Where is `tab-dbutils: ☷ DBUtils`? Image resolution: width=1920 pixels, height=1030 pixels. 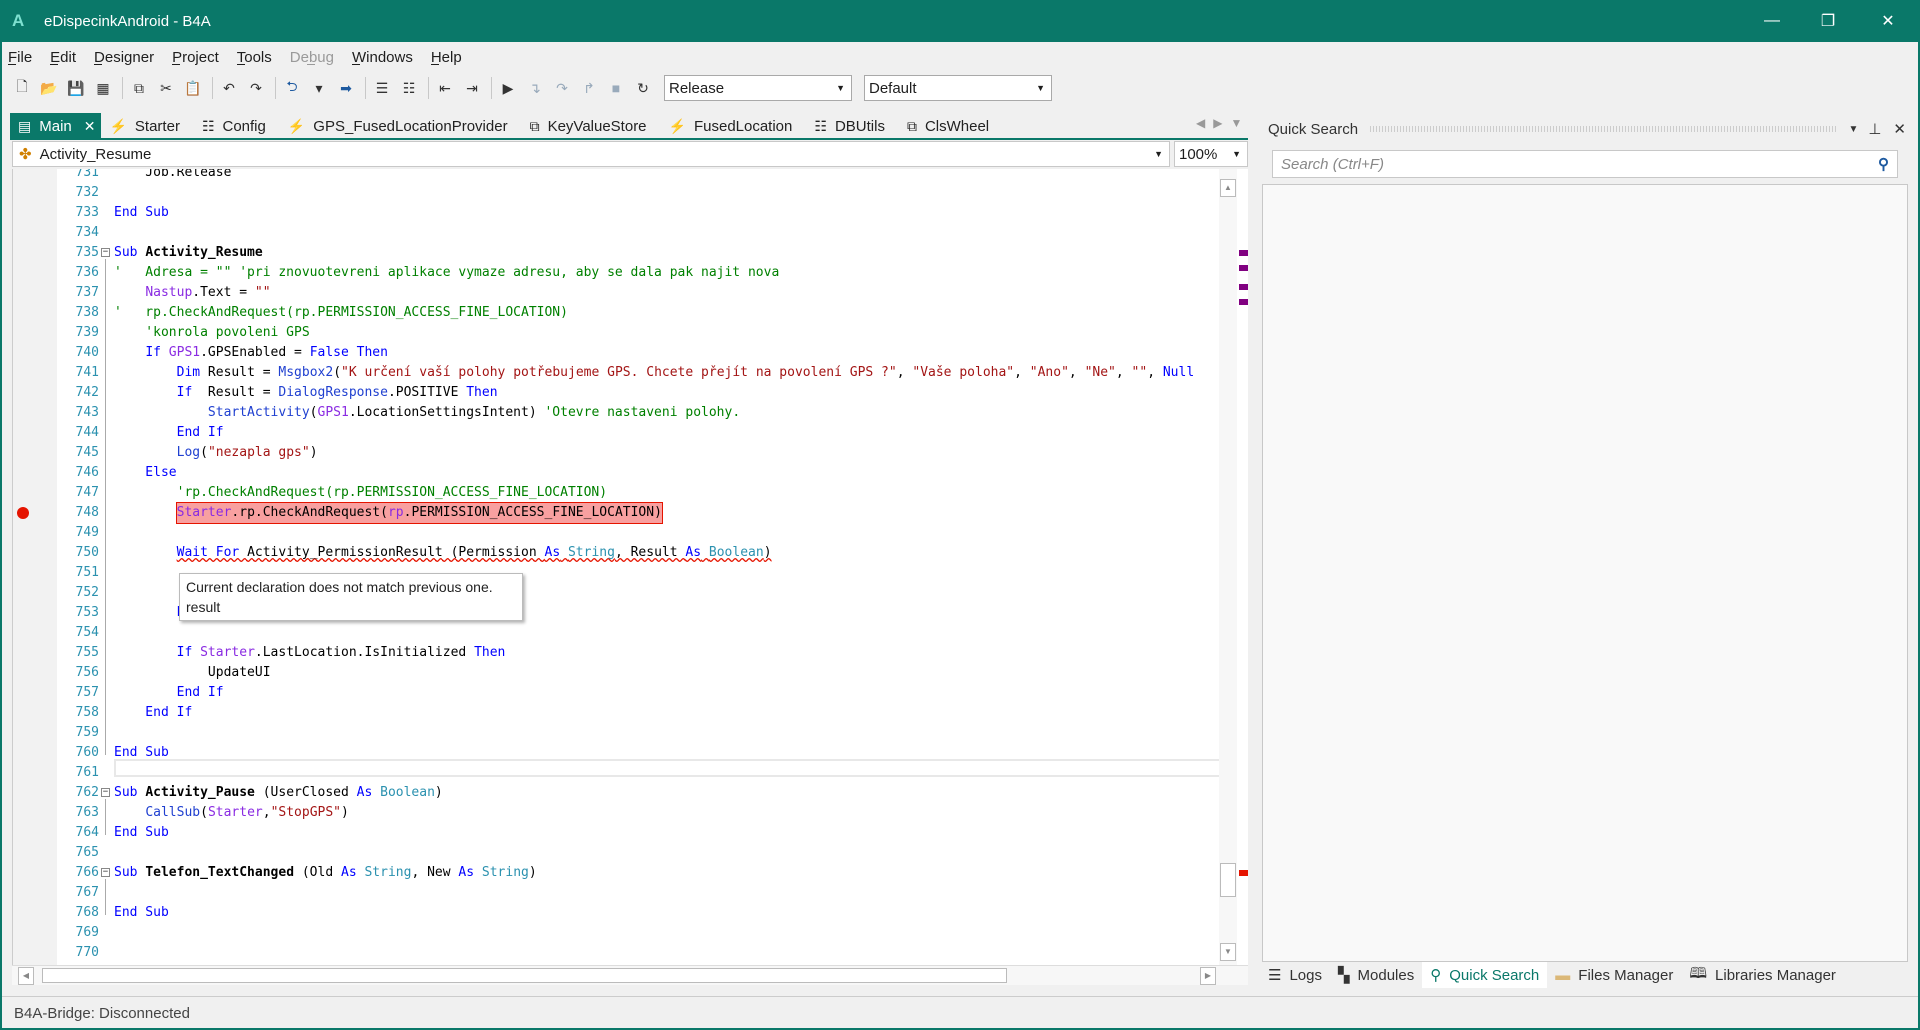
tab-dbutils: ☷ DBUtils is located at coordinates (852, 126).